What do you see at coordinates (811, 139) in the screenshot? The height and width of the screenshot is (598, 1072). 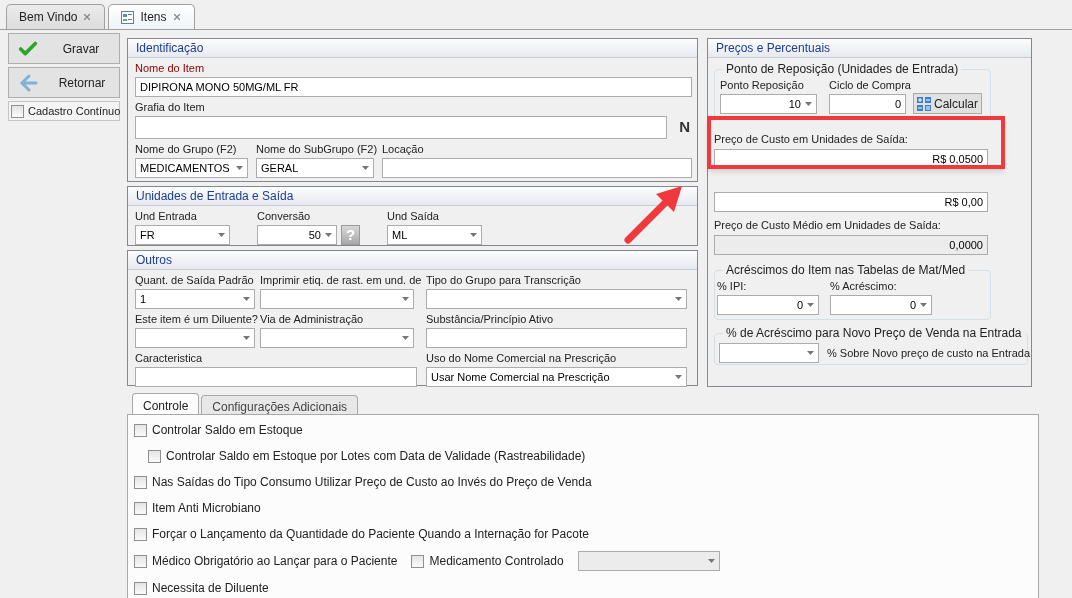 I see `field-label: Preço de Custo em Unidades de Saída:` at bounding box center [811, 139].